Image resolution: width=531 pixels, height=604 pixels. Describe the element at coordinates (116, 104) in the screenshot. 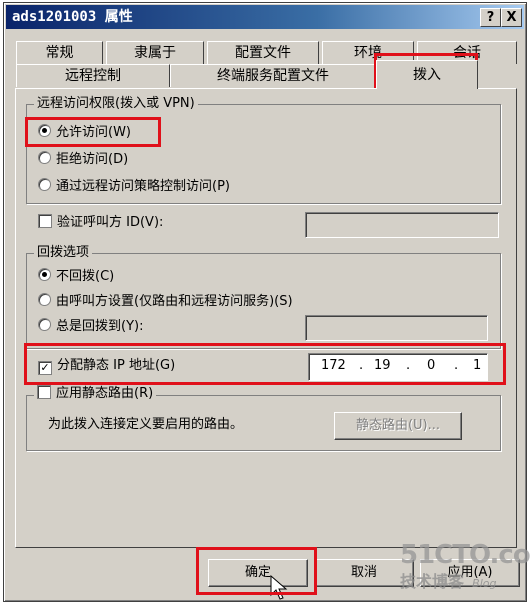

I see `remote-access-group-label: 远程访问权限(拨入或 VPN)` at that location.